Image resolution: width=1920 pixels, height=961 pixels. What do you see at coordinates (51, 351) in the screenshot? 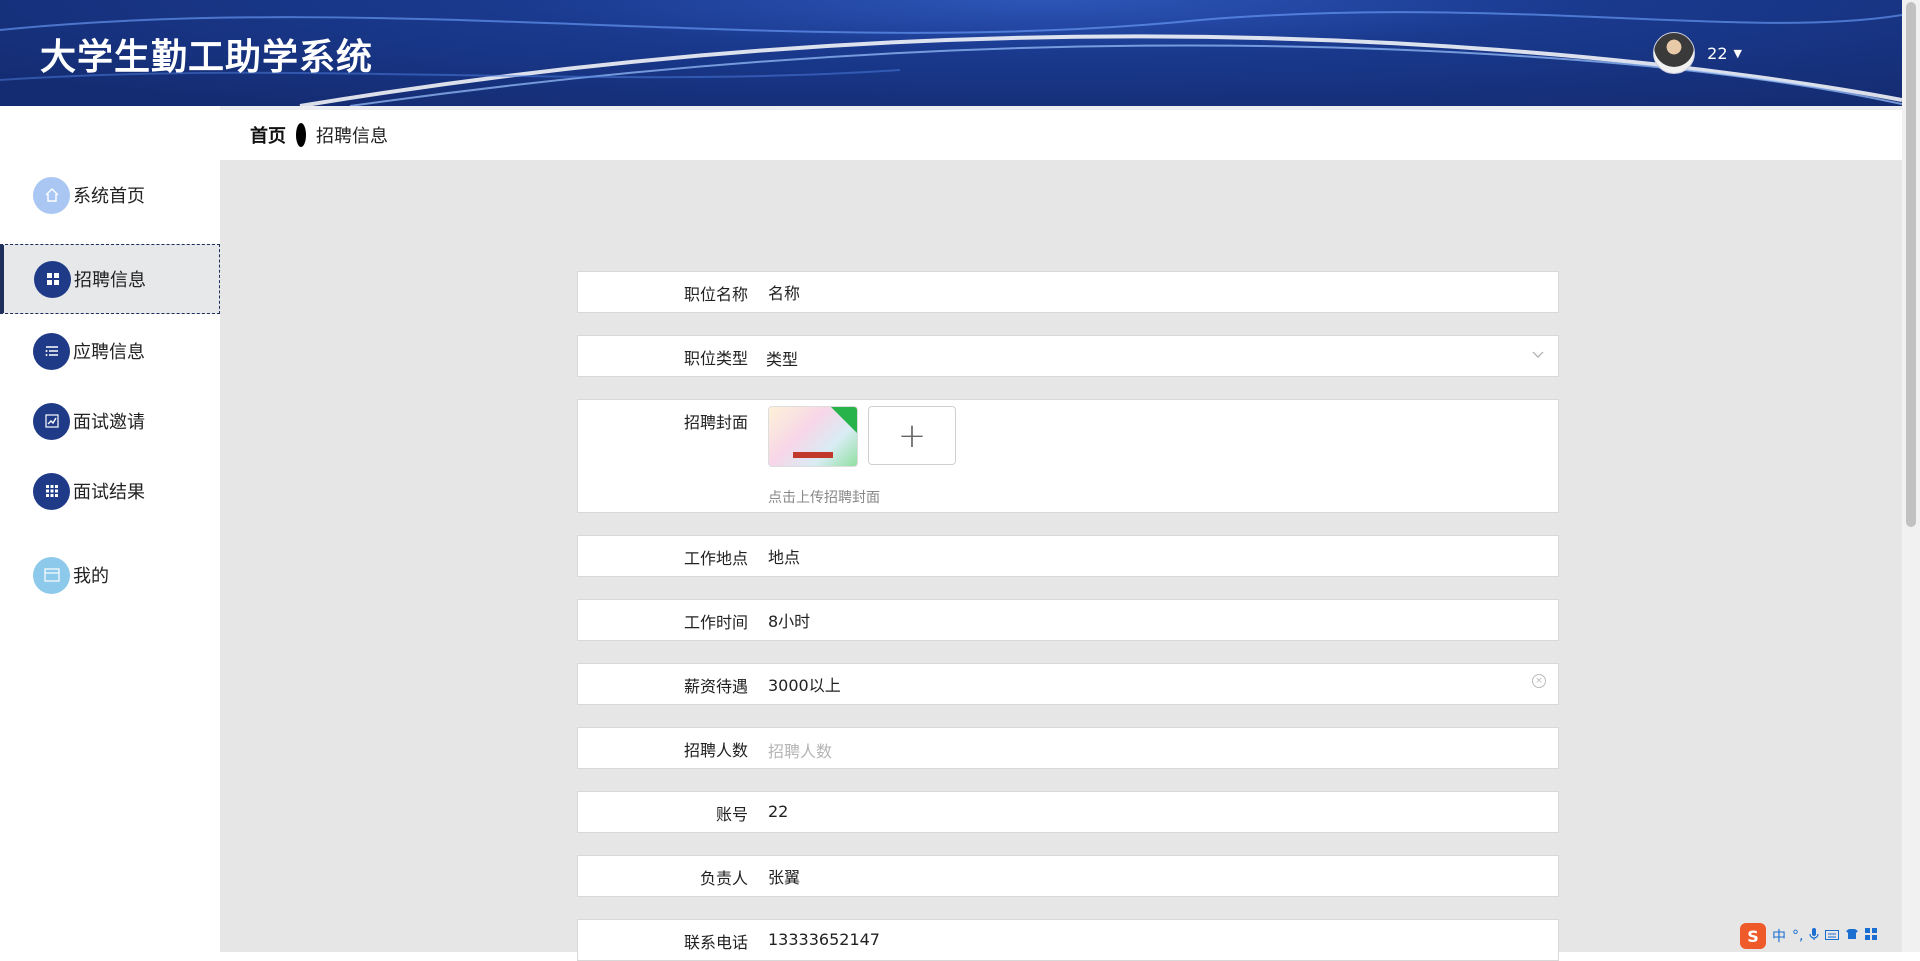
I see `list-icon` at bounding box center [51, 351].